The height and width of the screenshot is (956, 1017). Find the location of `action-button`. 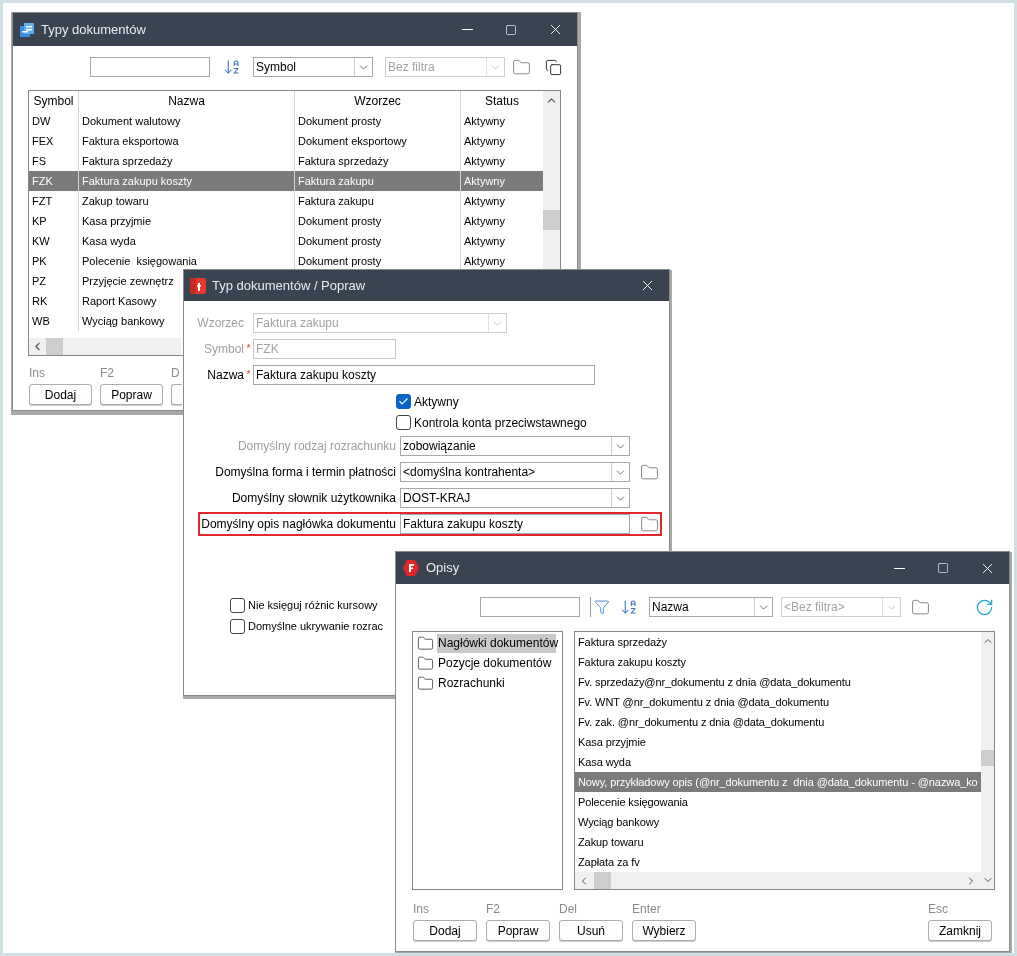

action-button is located at coordinates (176, 394).